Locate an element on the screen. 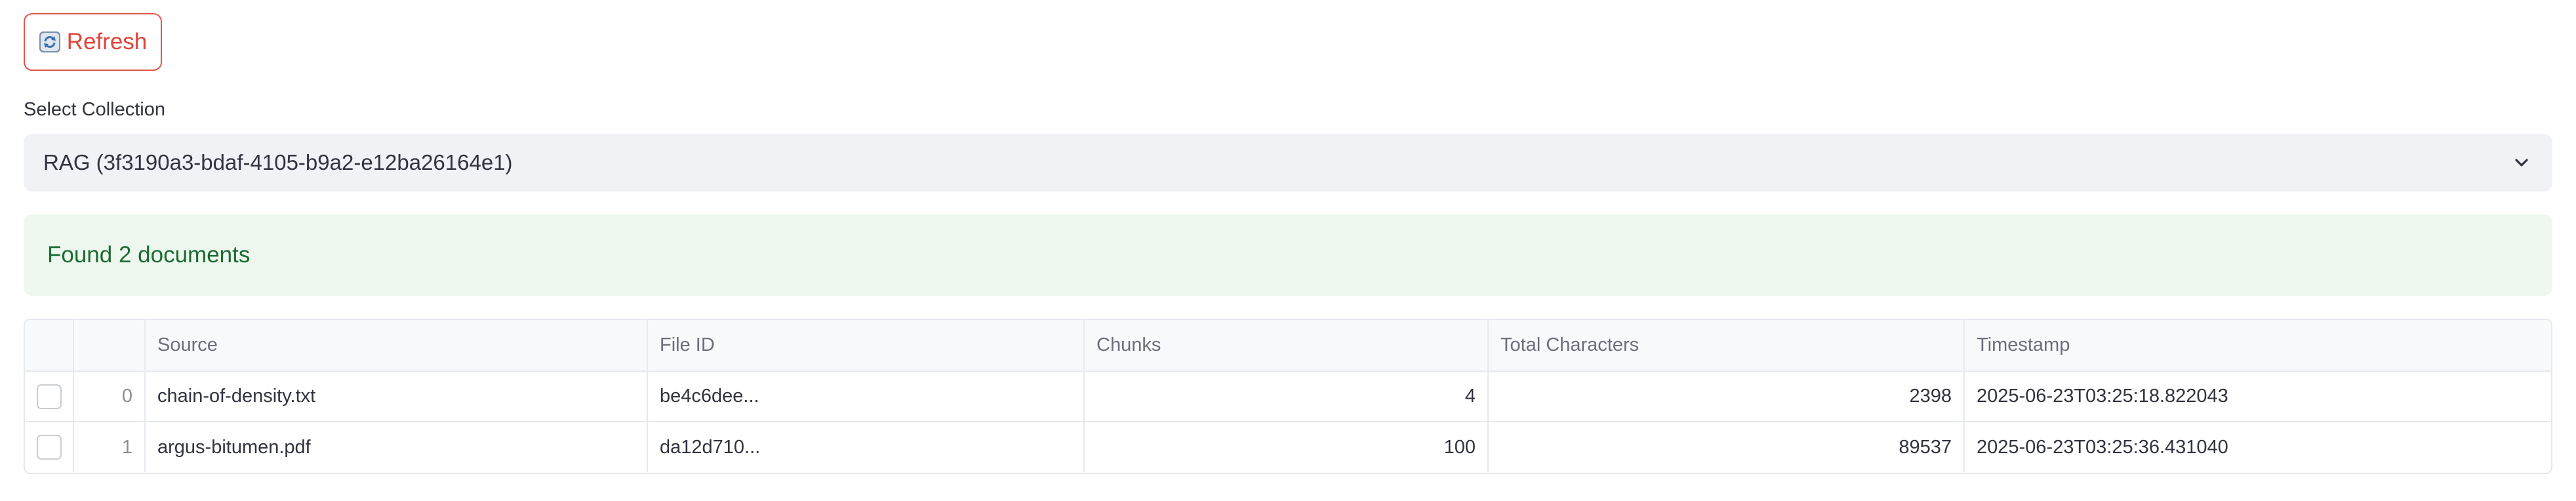 The image size is (2576, 501). column-header-total-characters: Total Characters is located at coordinates (1726, 346).